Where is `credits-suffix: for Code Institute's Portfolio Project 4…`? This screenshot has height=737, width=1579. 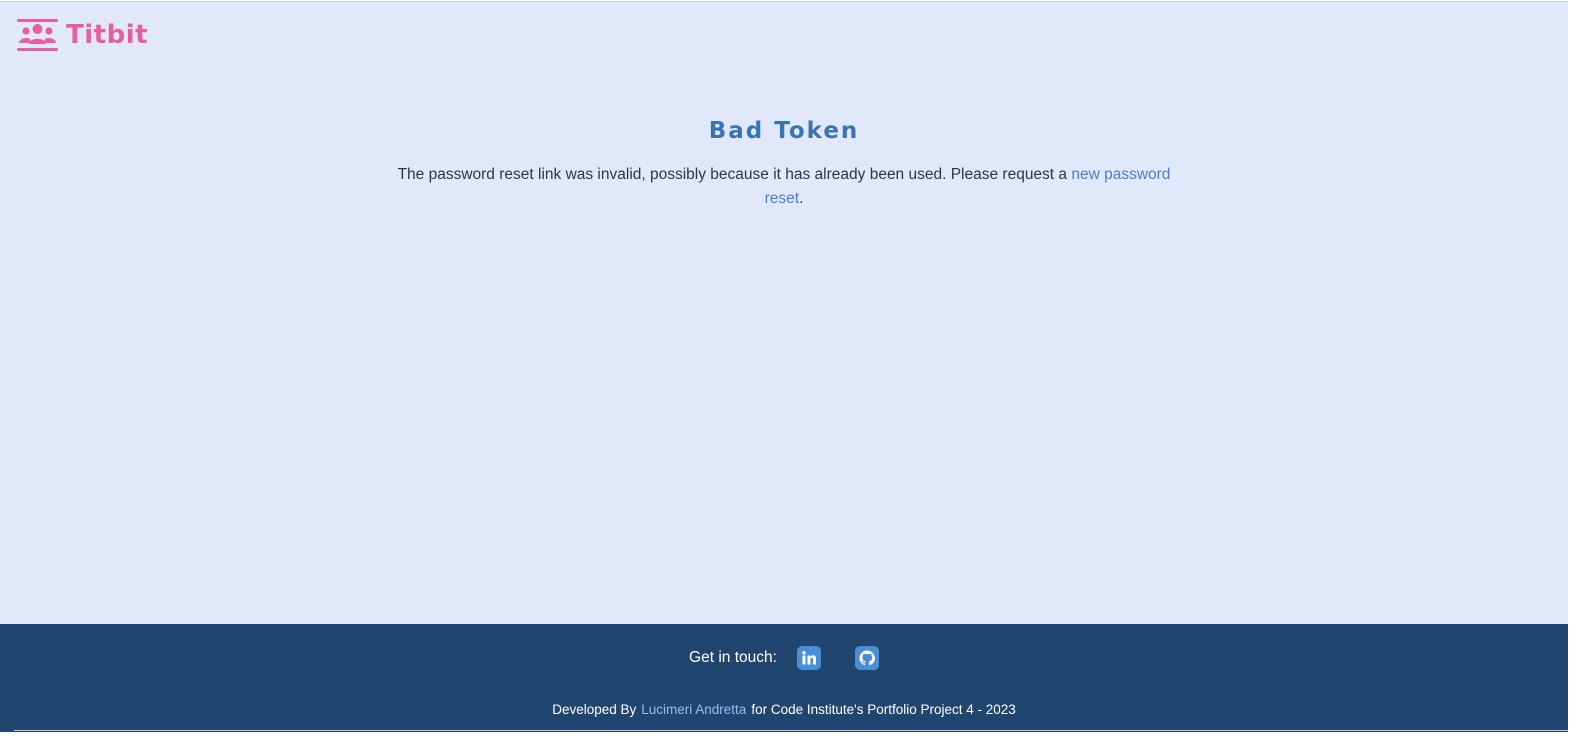 credits-suffix: for Code Institute's Portfolio Project 4… is located at coordinates (883, 709).